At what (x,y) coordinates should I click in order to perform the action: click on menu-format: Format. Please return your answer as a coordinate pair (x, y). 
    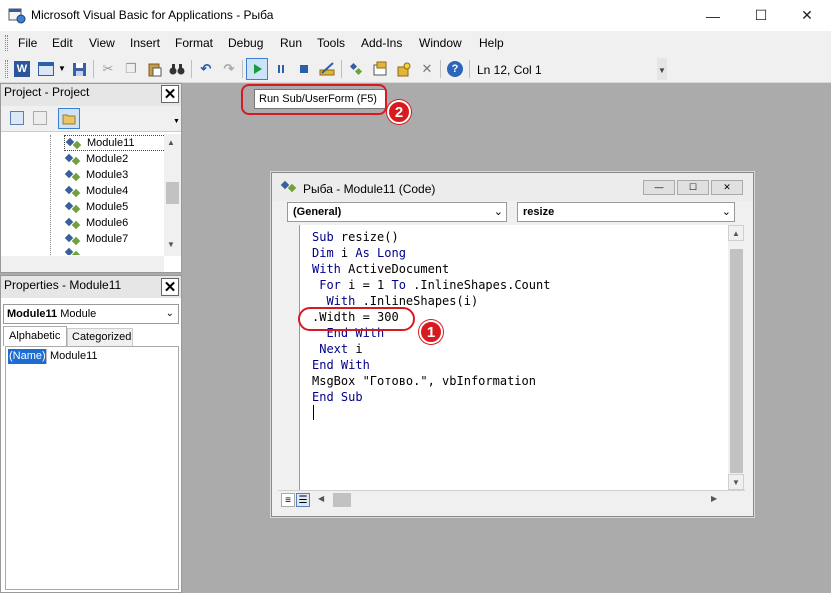
    Looking at the image, I should click on (194, 43).